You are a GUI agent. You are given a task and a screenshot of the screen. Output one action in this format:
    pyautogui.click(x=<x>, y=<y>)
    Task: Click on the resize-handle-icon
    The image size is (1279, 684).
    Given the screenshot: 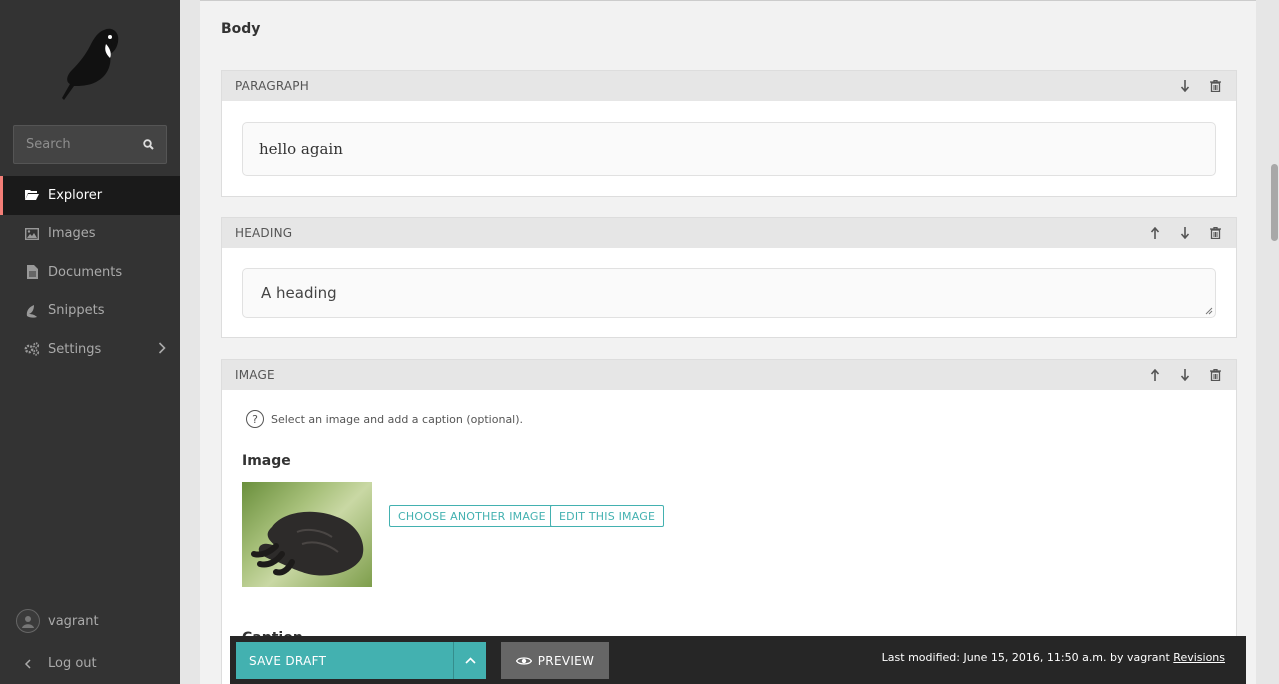 What is the action you would take?
    pyautogui.click(x=1209, y=311)
    